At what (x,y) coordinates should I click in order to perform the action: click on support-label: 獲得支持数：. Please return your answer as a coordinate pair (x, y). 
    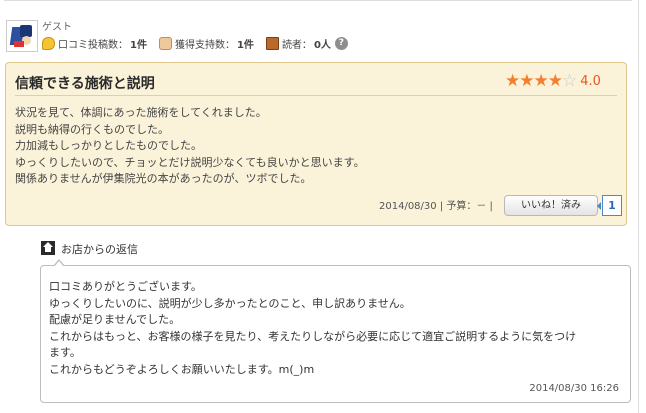
    Looking at the image, I should click on (204, 45).